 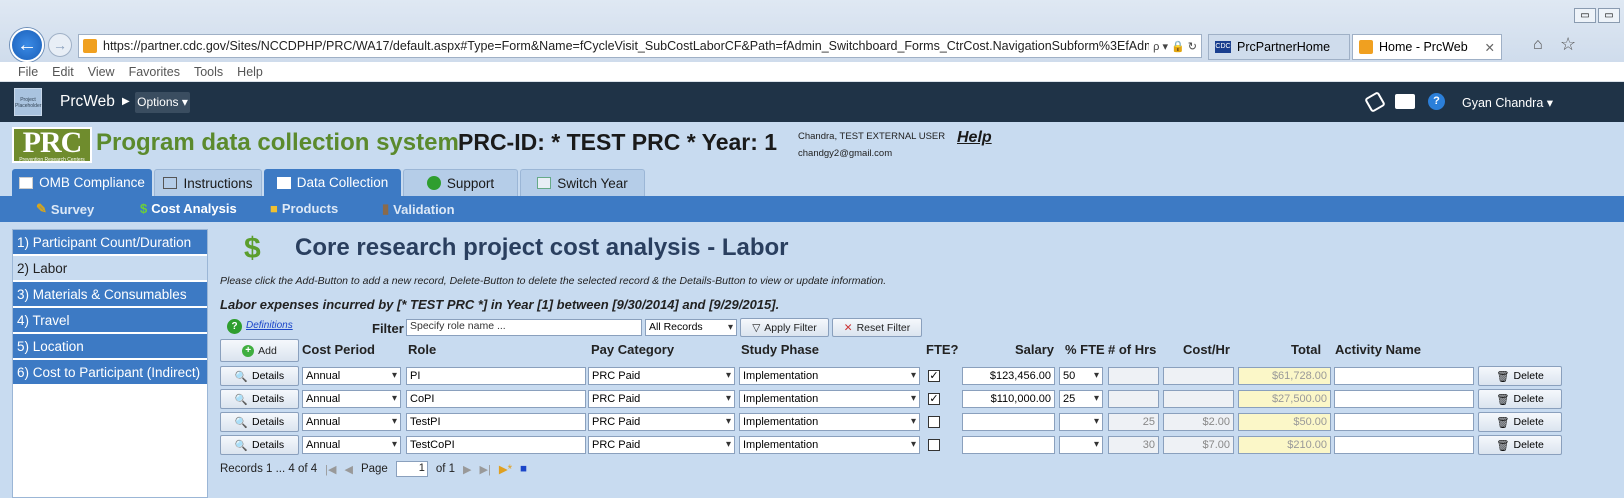 I want to click on cost-per-hour-input: $2.00, so click(x=1198, y=422).